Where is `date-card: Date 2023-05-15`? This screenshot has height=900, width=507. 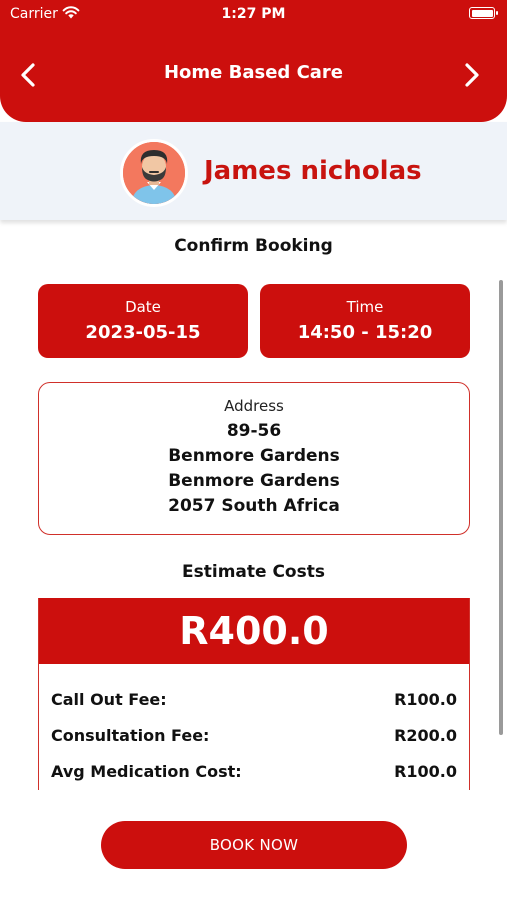 date-card: Date 2023-05-15 is located at coordinates (143, 321).